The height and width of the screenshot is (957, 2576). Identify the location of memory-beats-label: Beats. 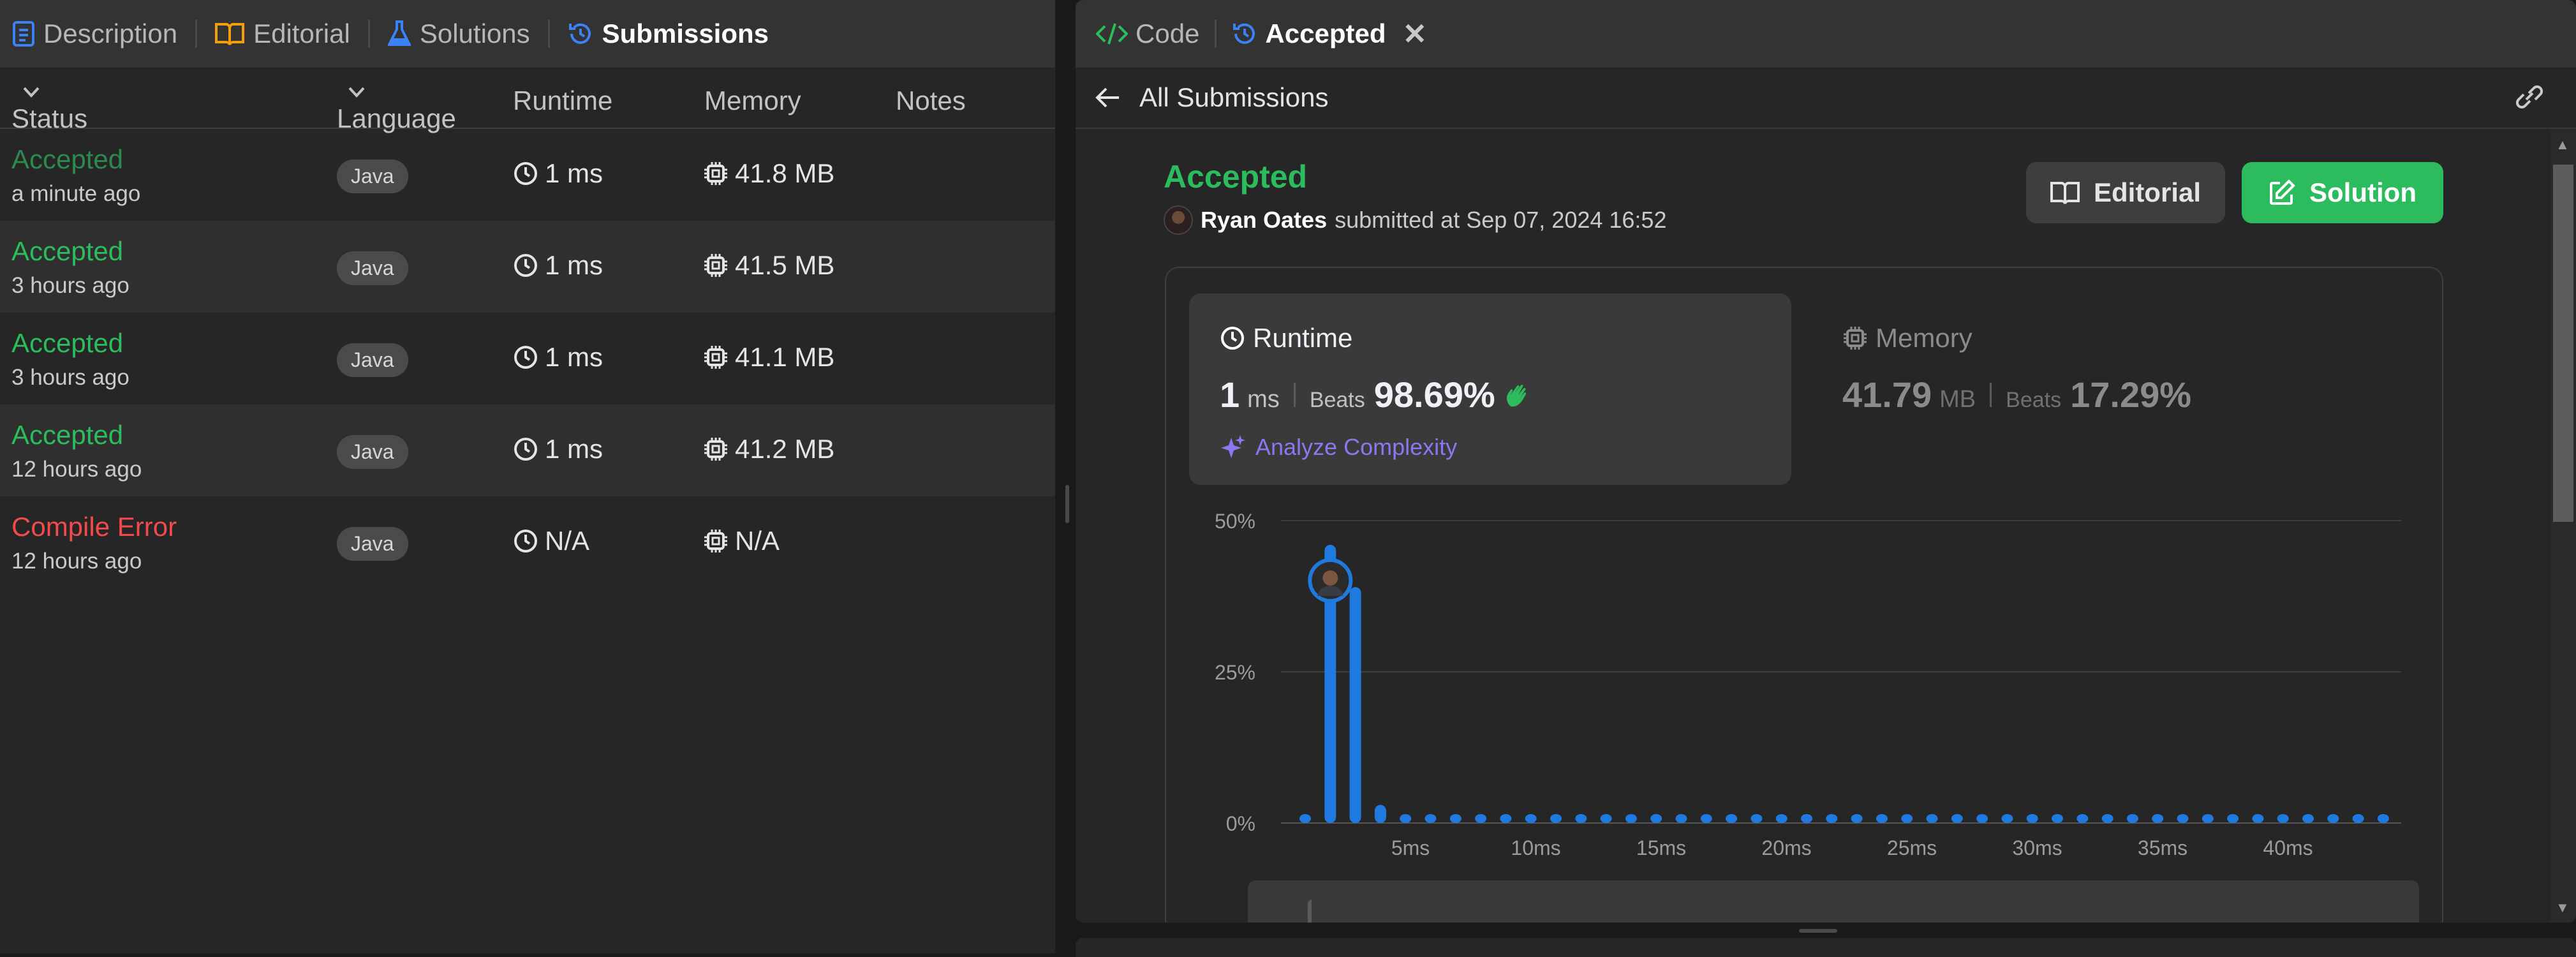
(2034, 400).